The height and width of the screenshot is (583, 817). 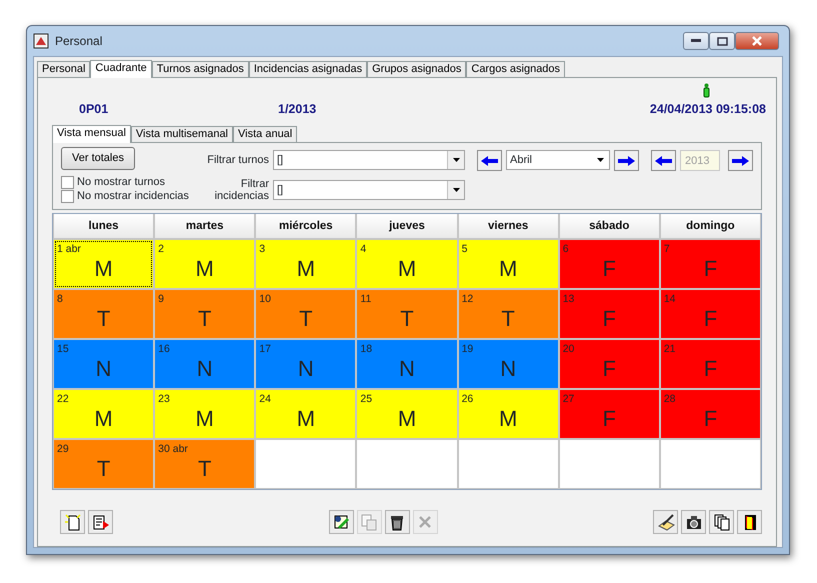 I want to click on day-cell: 20 F, so click(x=609, y=364).